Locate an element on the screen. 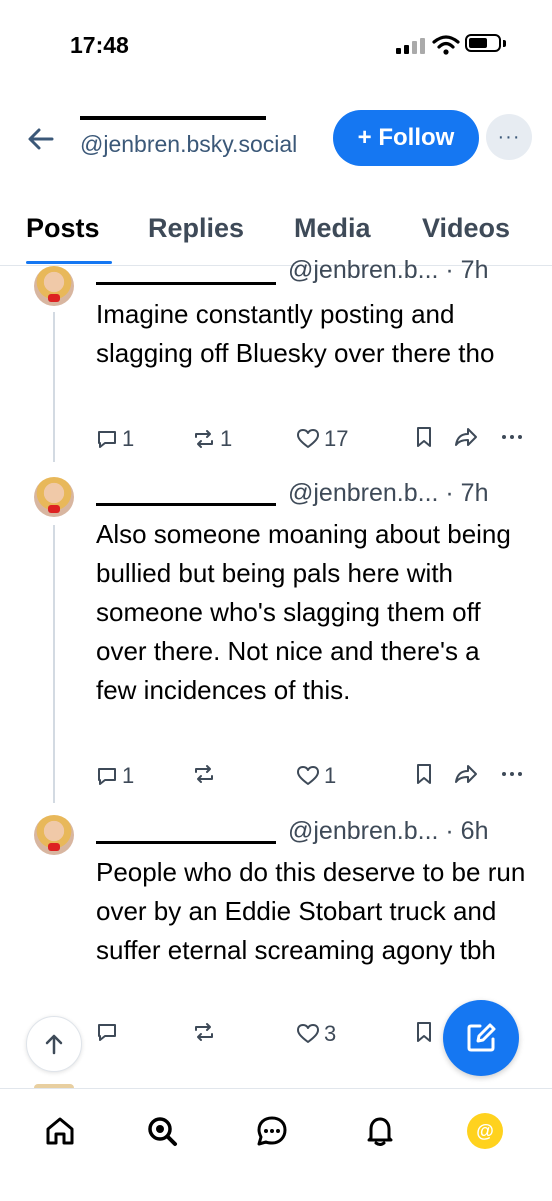 This screenshot has height=1201, width=552. bottom-navigation: @ is located at coordinates (276, 1144).